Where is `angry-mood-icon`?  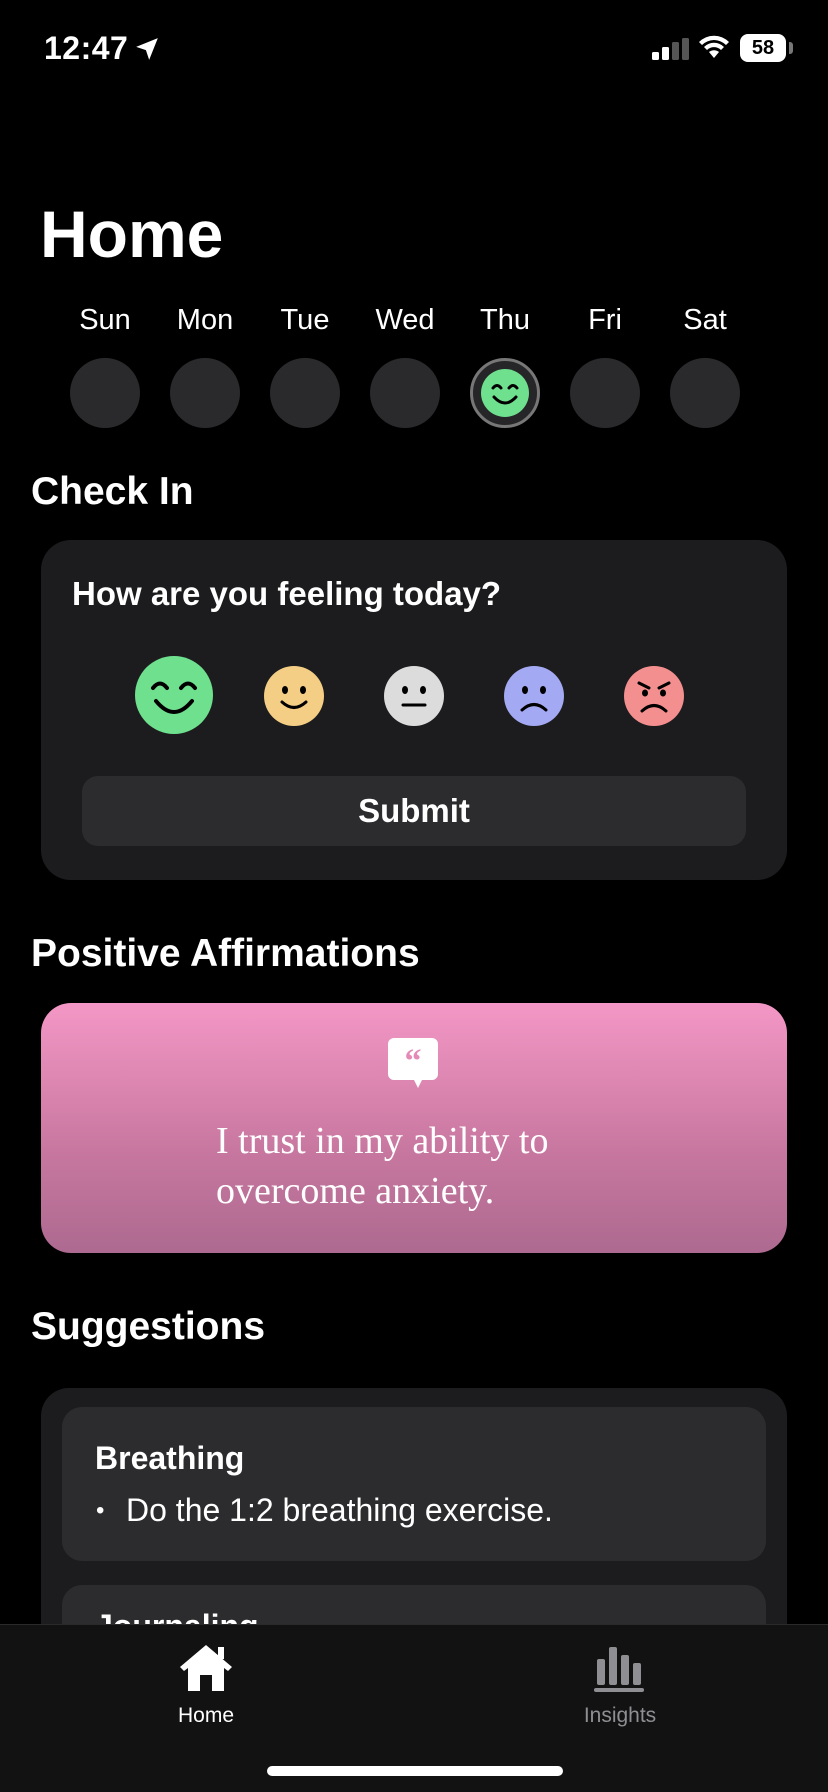
angry-mood-icon is located at coordinates (654, 696).